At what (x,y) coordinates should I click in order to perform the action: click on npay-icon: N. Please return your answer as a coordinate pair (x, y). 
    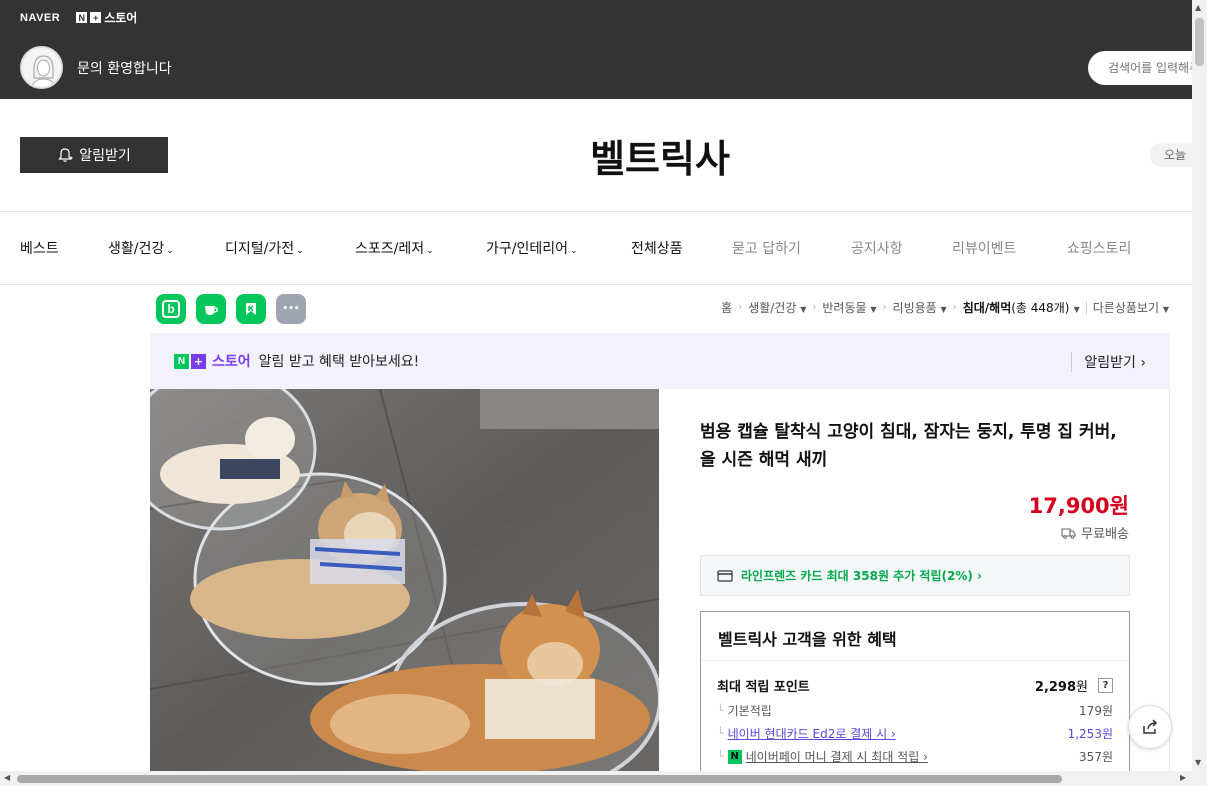
    Looking at the image, I should click on (734, 756).